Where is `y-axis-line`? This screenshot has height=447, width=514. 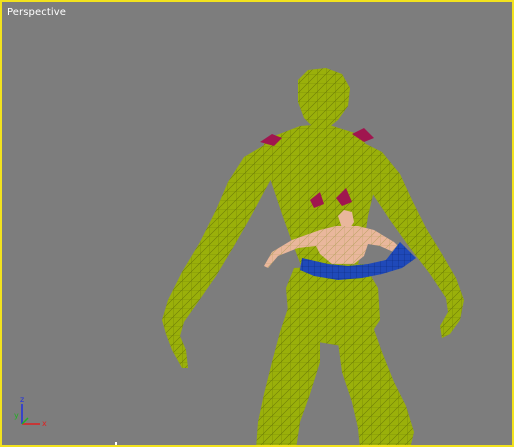 y-axis-line is located at coordinates (25, 421).